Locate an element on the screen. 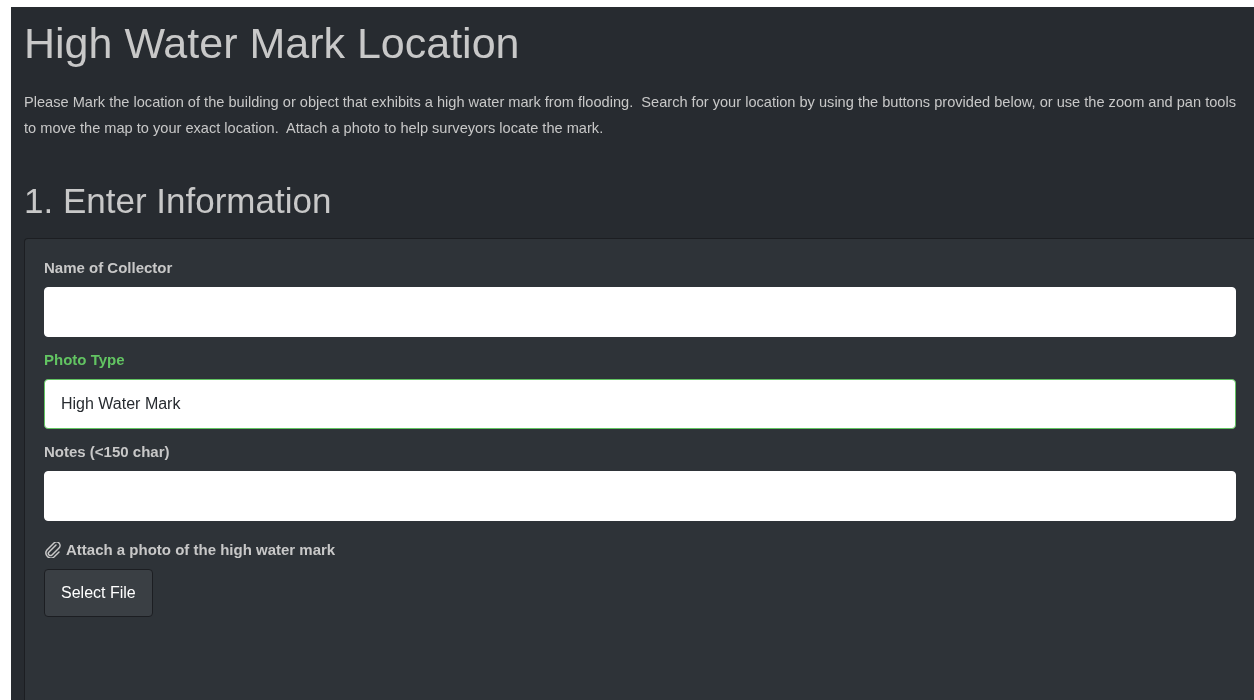  input-field: High Water Mark is located at coordinates (640, 404).